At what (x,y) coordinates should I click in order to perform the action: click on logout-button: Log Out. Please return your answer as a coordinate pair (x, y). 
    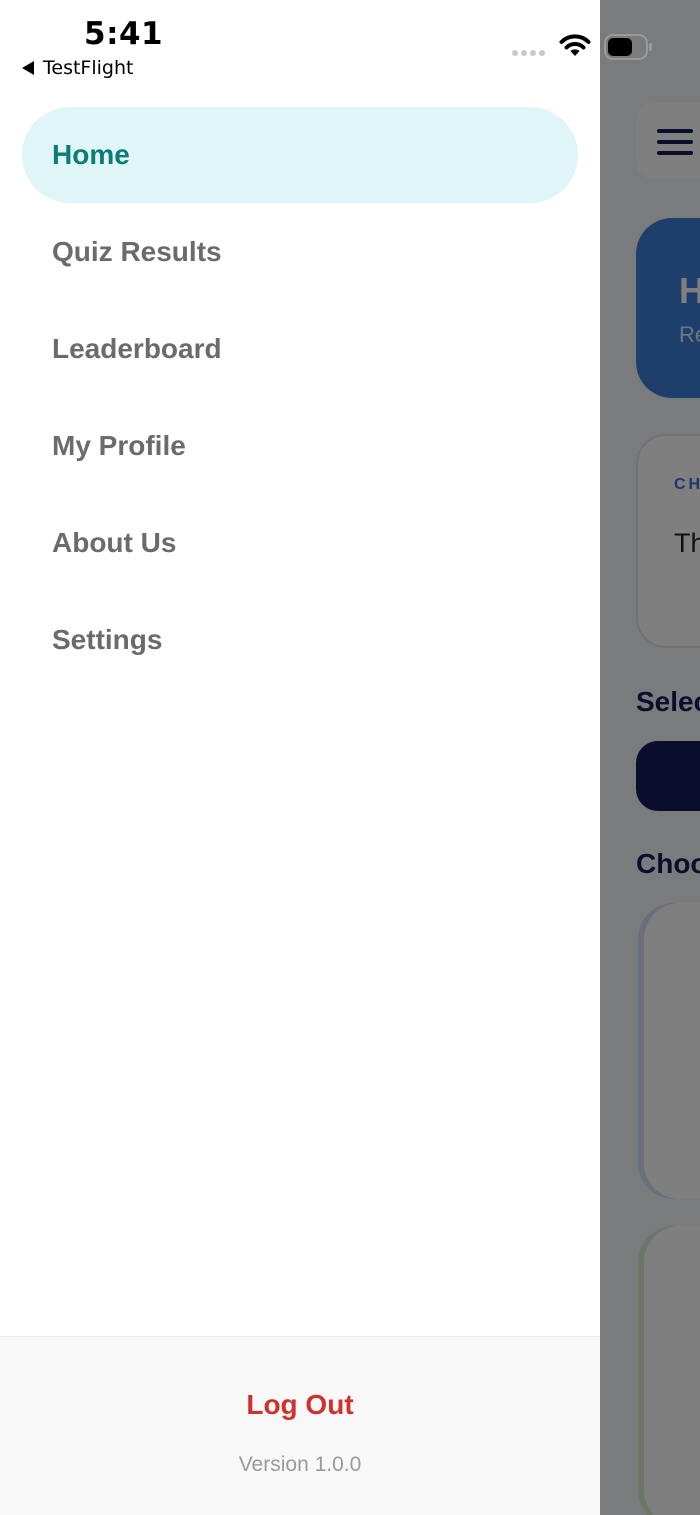
    Looking at the image, I should click on (300, 1405).